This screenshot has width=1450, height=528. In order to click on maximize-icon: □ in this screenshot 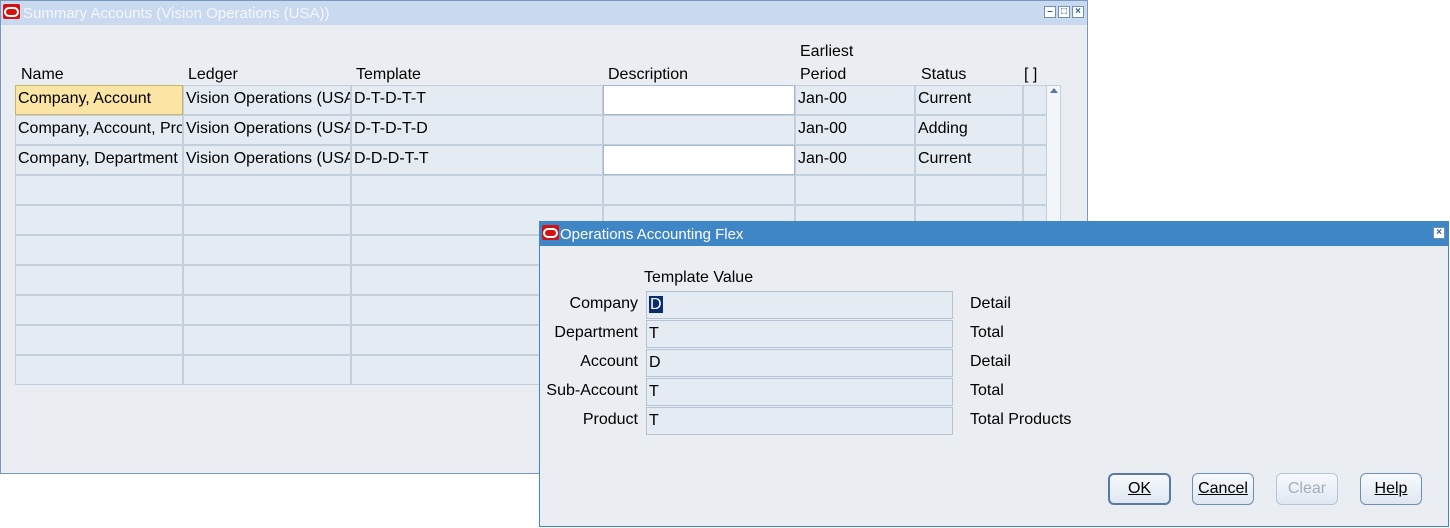, I will do `click(1064, 12)`.